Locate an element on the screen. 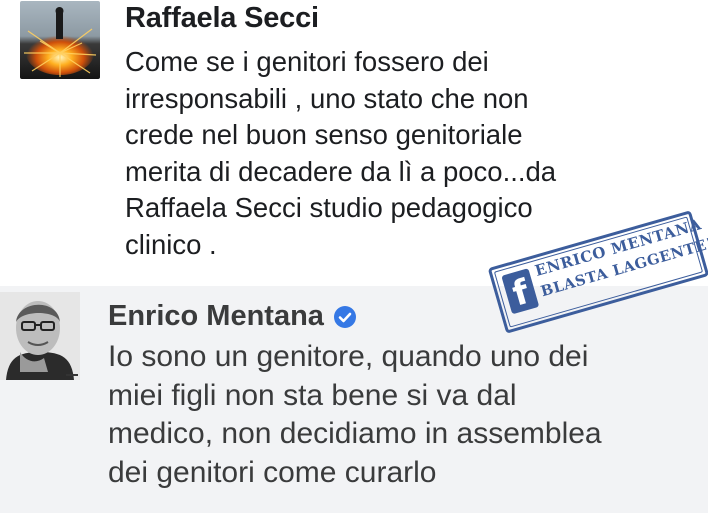 This screenshot has width=708, height=513. comment-line: Io sono un genitore, quando uno dei is located at coordinates (348, 356).